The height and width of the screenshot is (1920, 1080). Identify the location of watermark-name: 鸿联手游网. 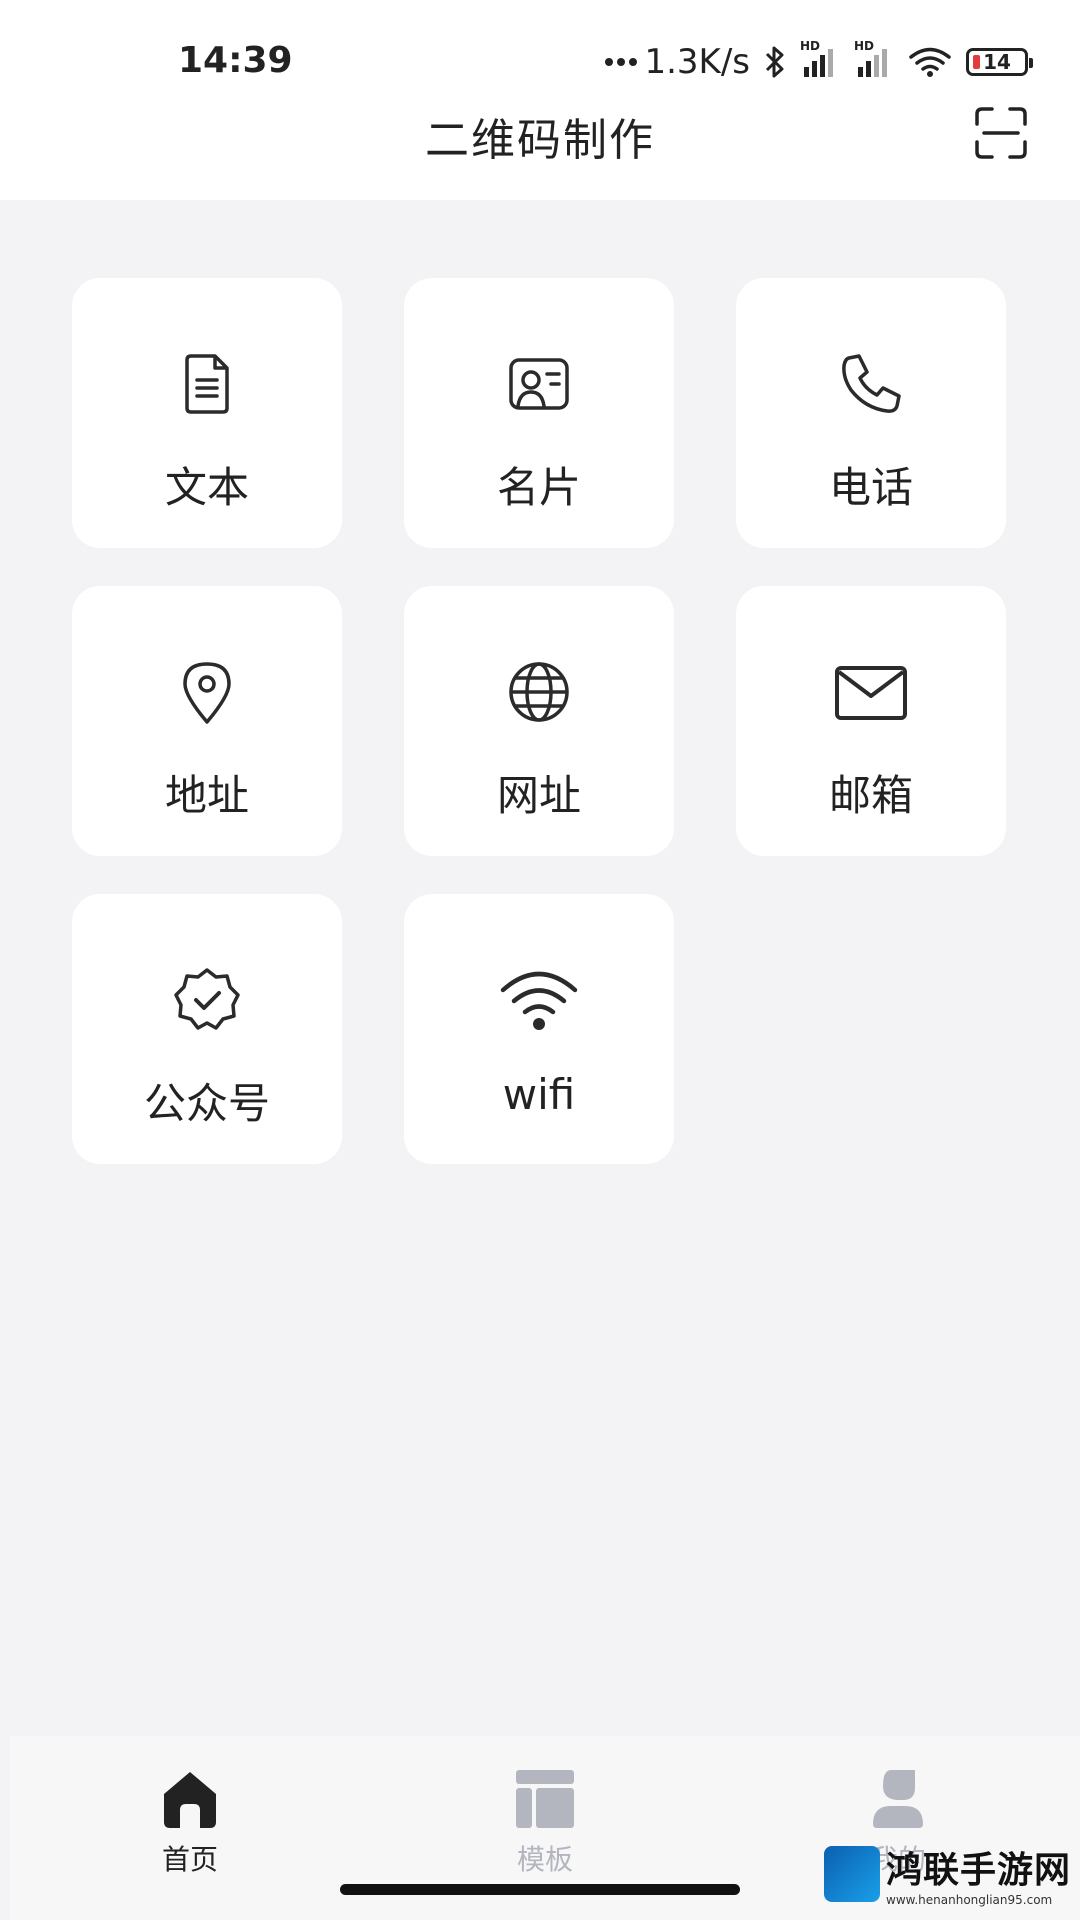
(979, 1870).